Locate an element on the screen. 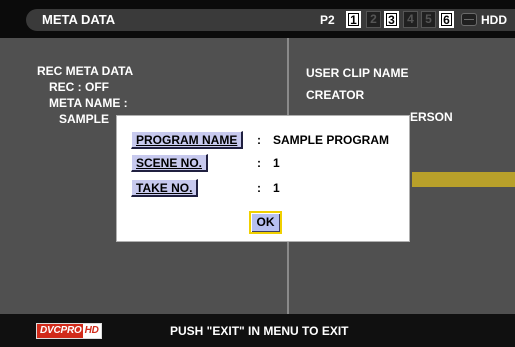  rec-status: REC : OFF is located at coordinates (79, 87).